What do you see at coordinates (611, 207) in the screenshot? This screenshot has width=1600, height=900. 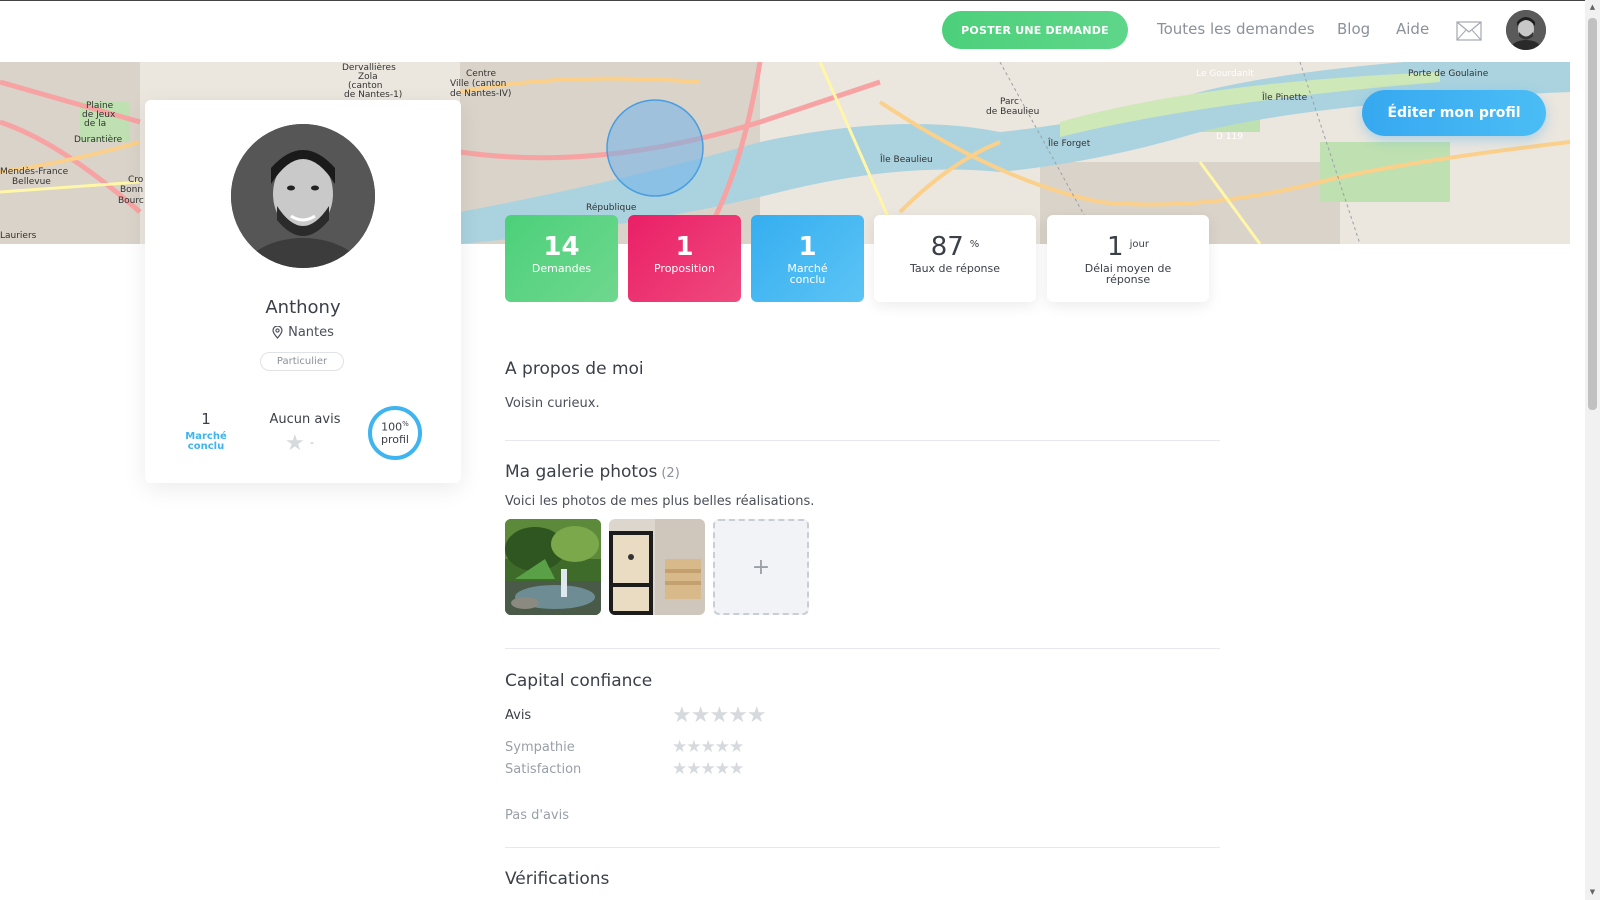 I see `svg-text: République` at bounding box center [611, 207].